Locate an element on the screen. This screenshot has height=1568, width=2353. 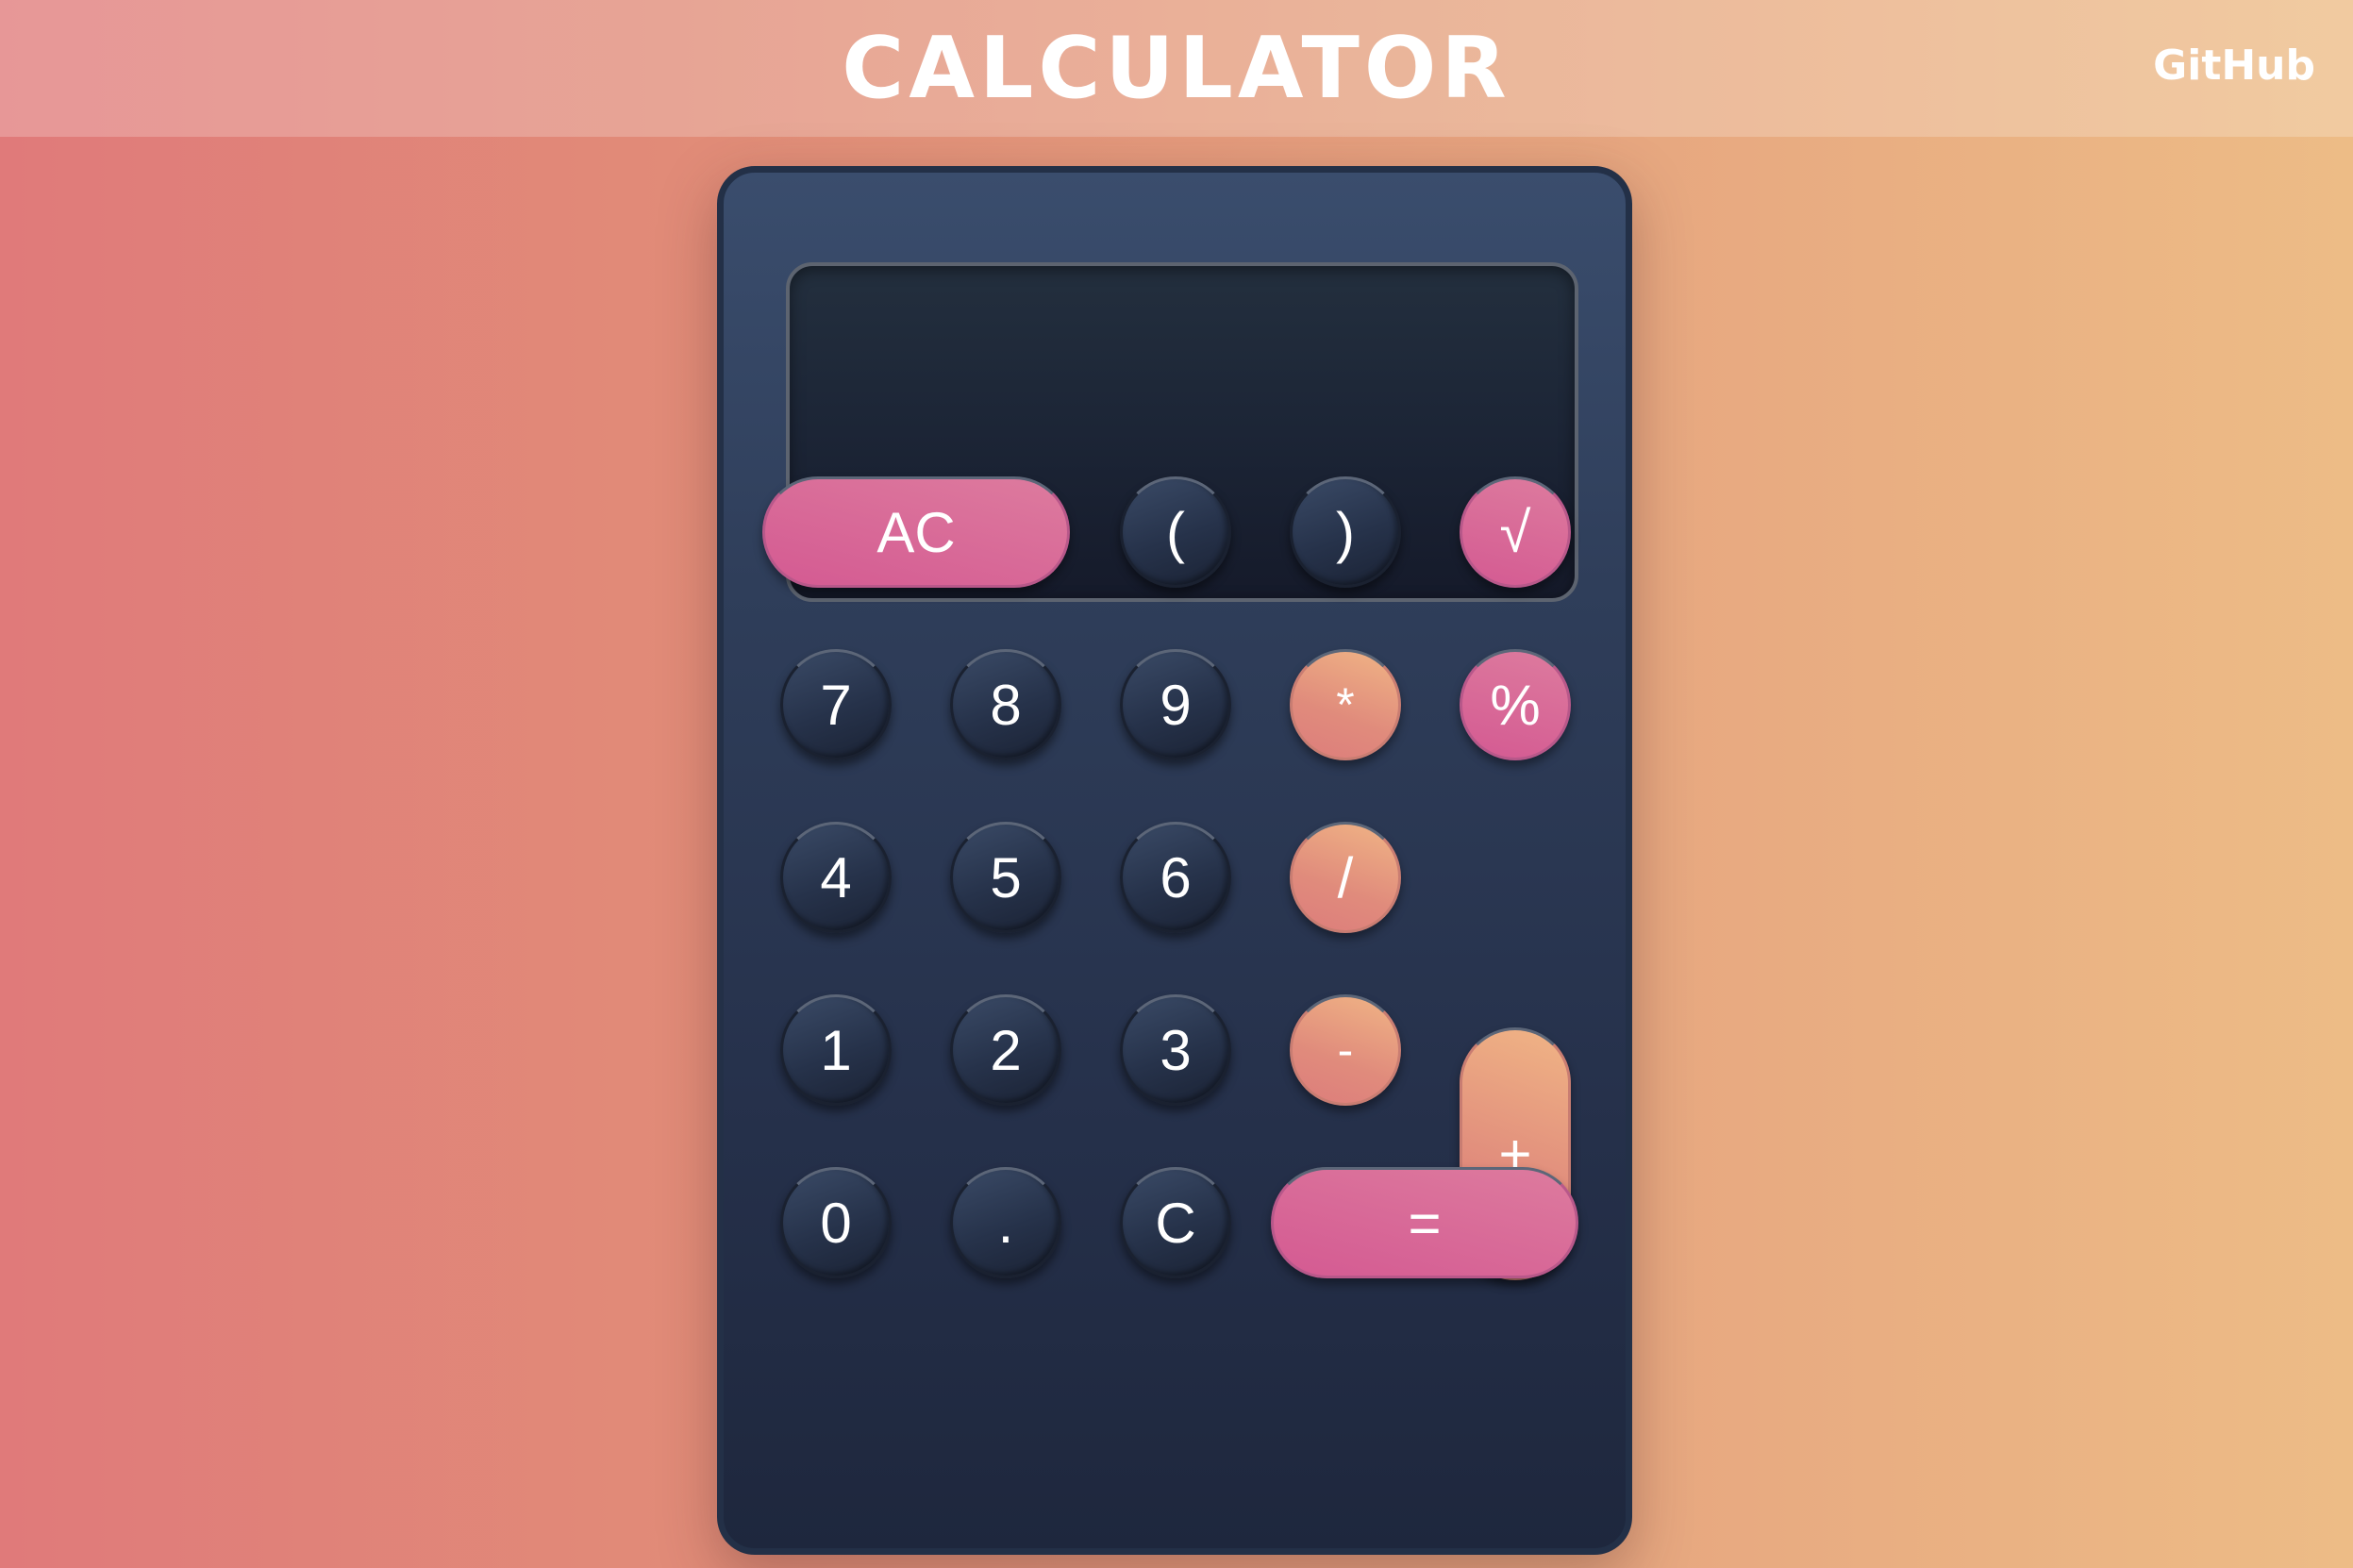
divide-button: / is located at coordinates (1345, 877).